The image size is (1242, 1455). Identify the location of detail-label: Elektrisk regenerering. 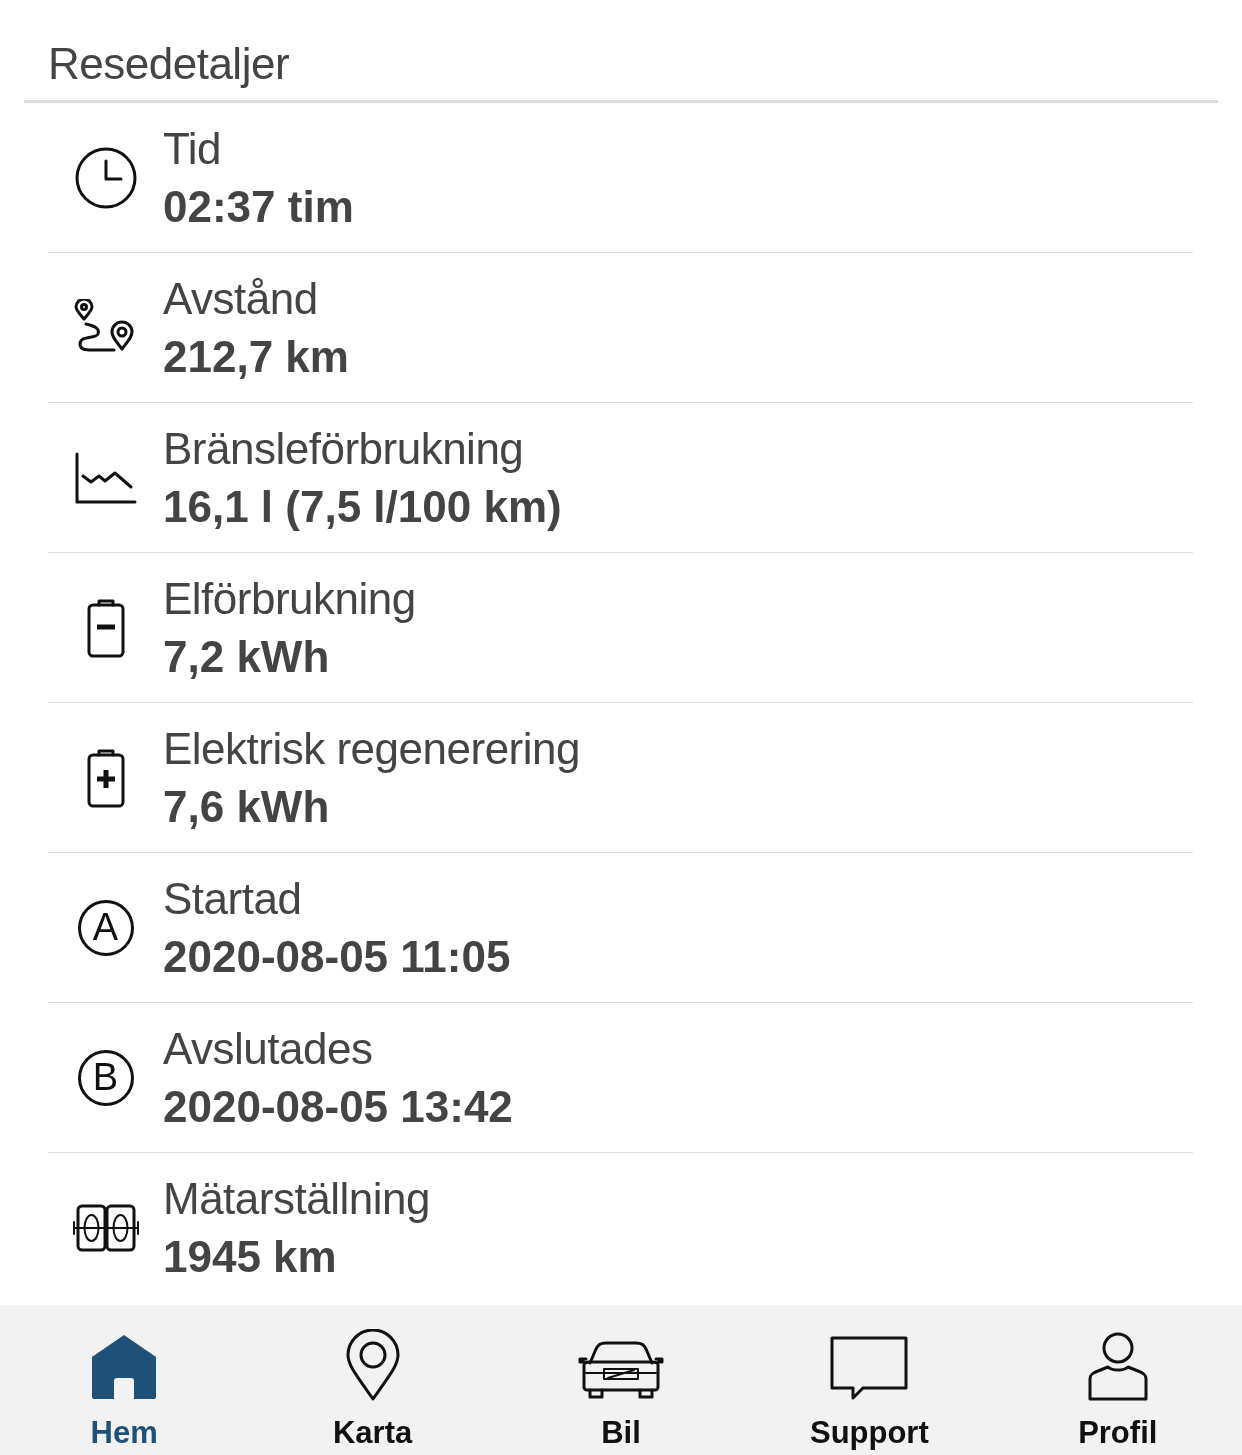
(371, 748).